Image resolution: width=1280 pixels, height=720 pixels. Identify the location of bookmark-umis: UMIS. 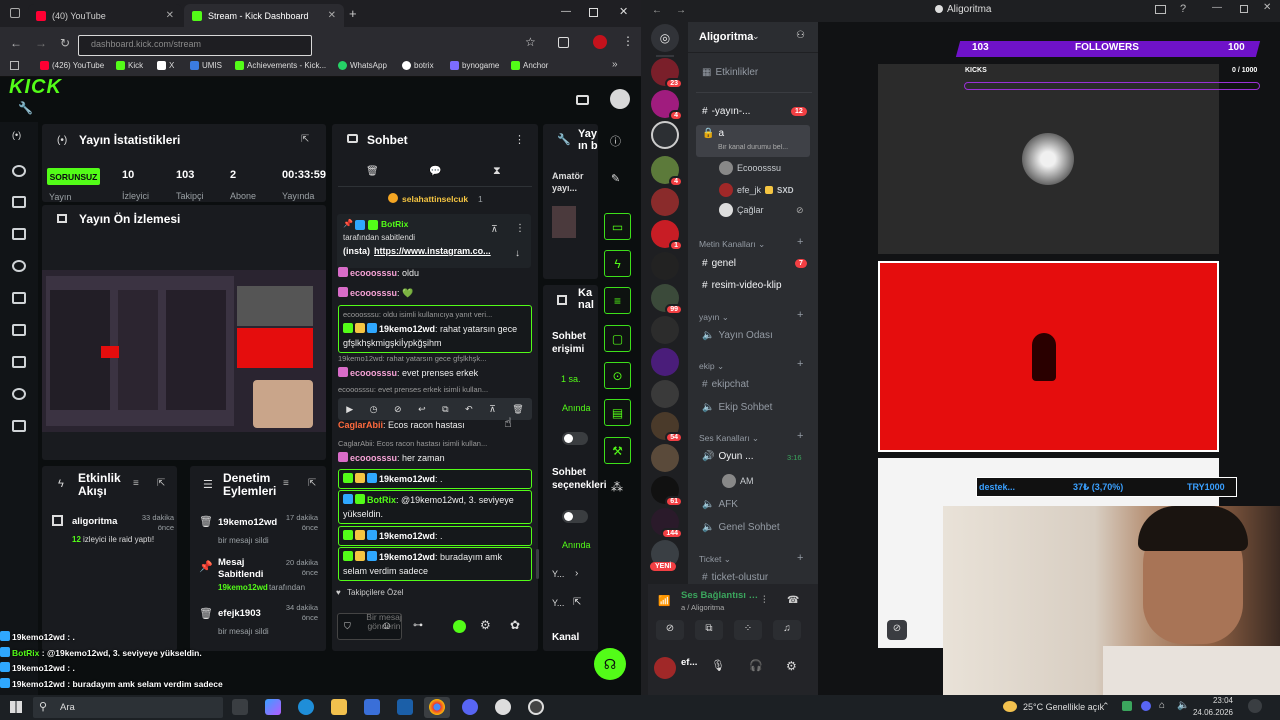
(206, 65).